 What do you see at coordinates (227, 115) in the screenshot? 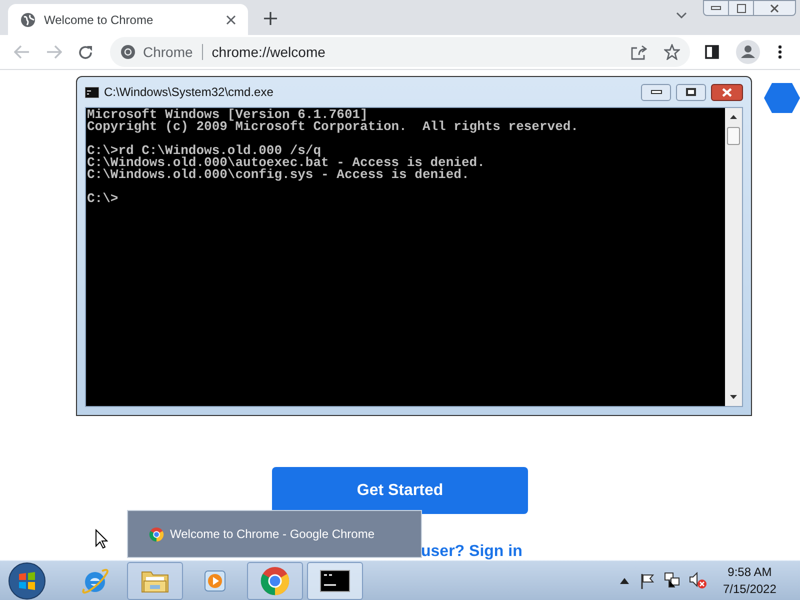
I see `console-line: Microsoft Windows [Version 6.1.7601]` at bounding box center [227, 115].